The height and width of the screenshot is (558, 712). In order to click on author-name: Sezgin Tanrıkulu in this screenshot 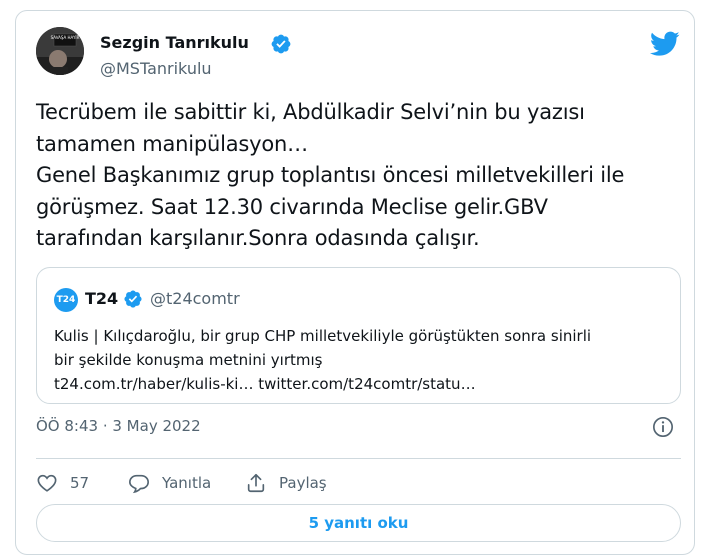, I will do `click(174, 42)`.